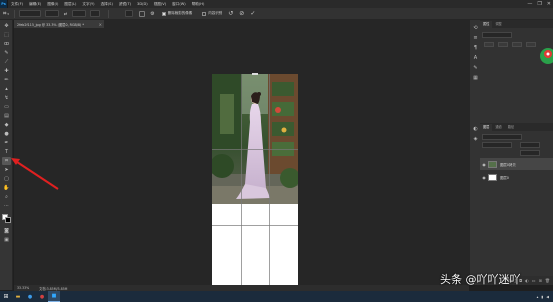  I want to click on photoshop-taskbar-icon: ■, so click(54, 296).